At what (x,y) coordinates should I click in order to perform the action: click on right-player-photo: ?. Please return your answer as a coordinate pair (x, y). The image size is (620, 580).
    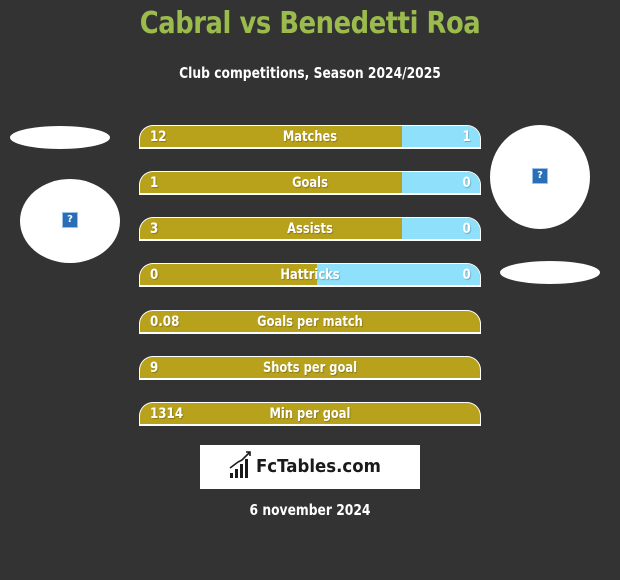
    Looking at the image, I should click on (540, 177).